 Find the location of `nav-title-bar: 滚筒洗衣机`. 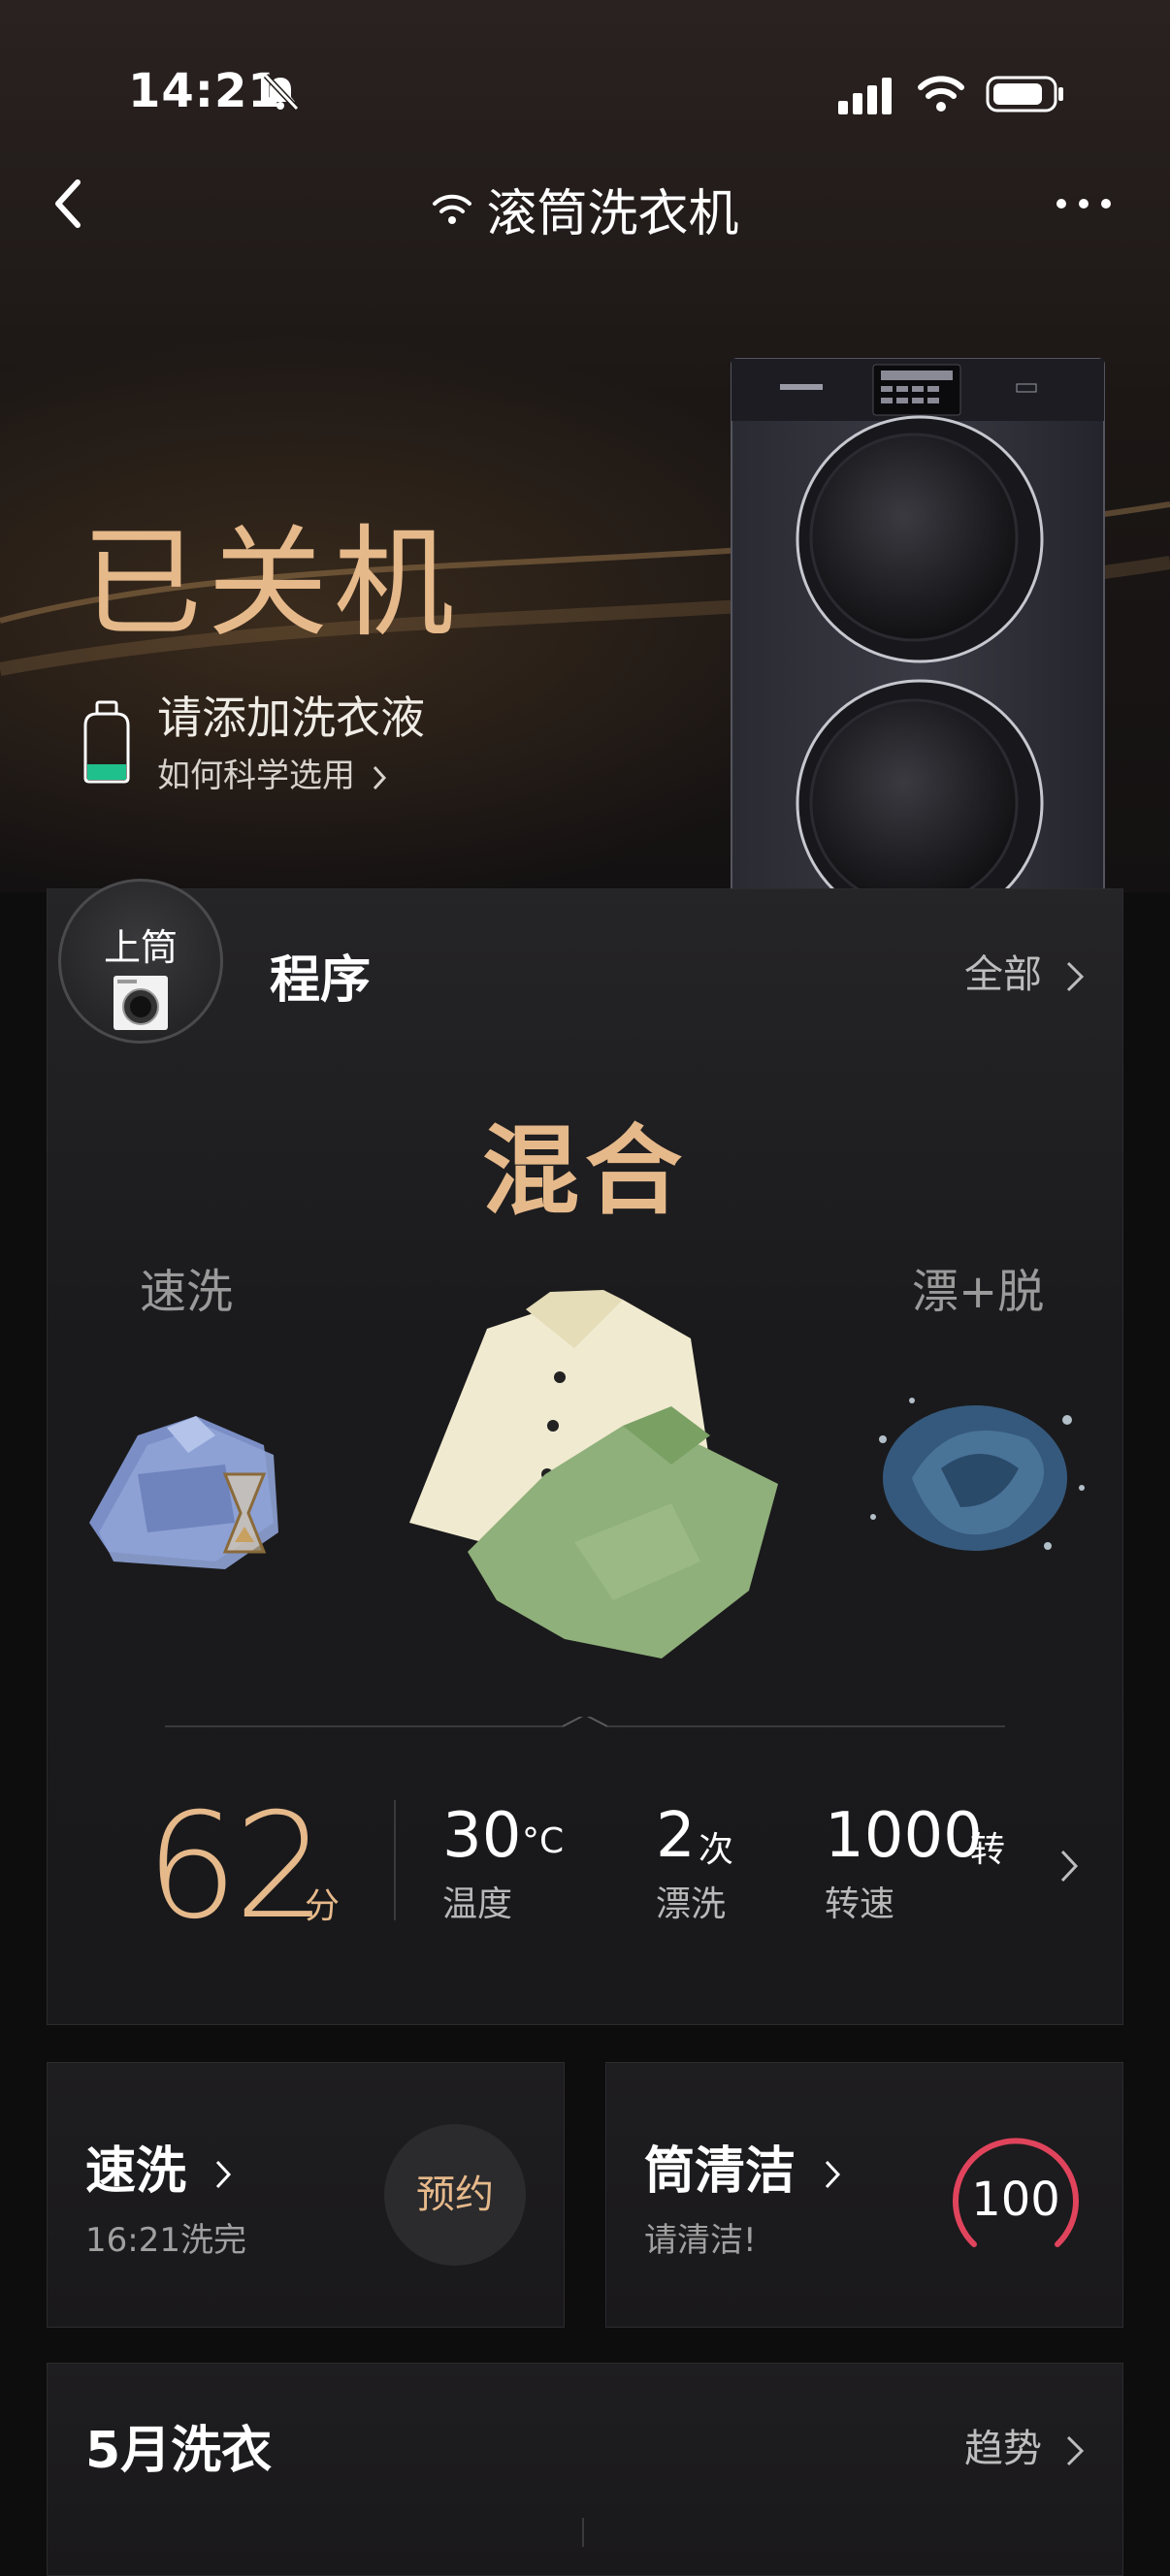

nav-title-bar: 滚筒洗衣机 is located at coordinates (585, 209).